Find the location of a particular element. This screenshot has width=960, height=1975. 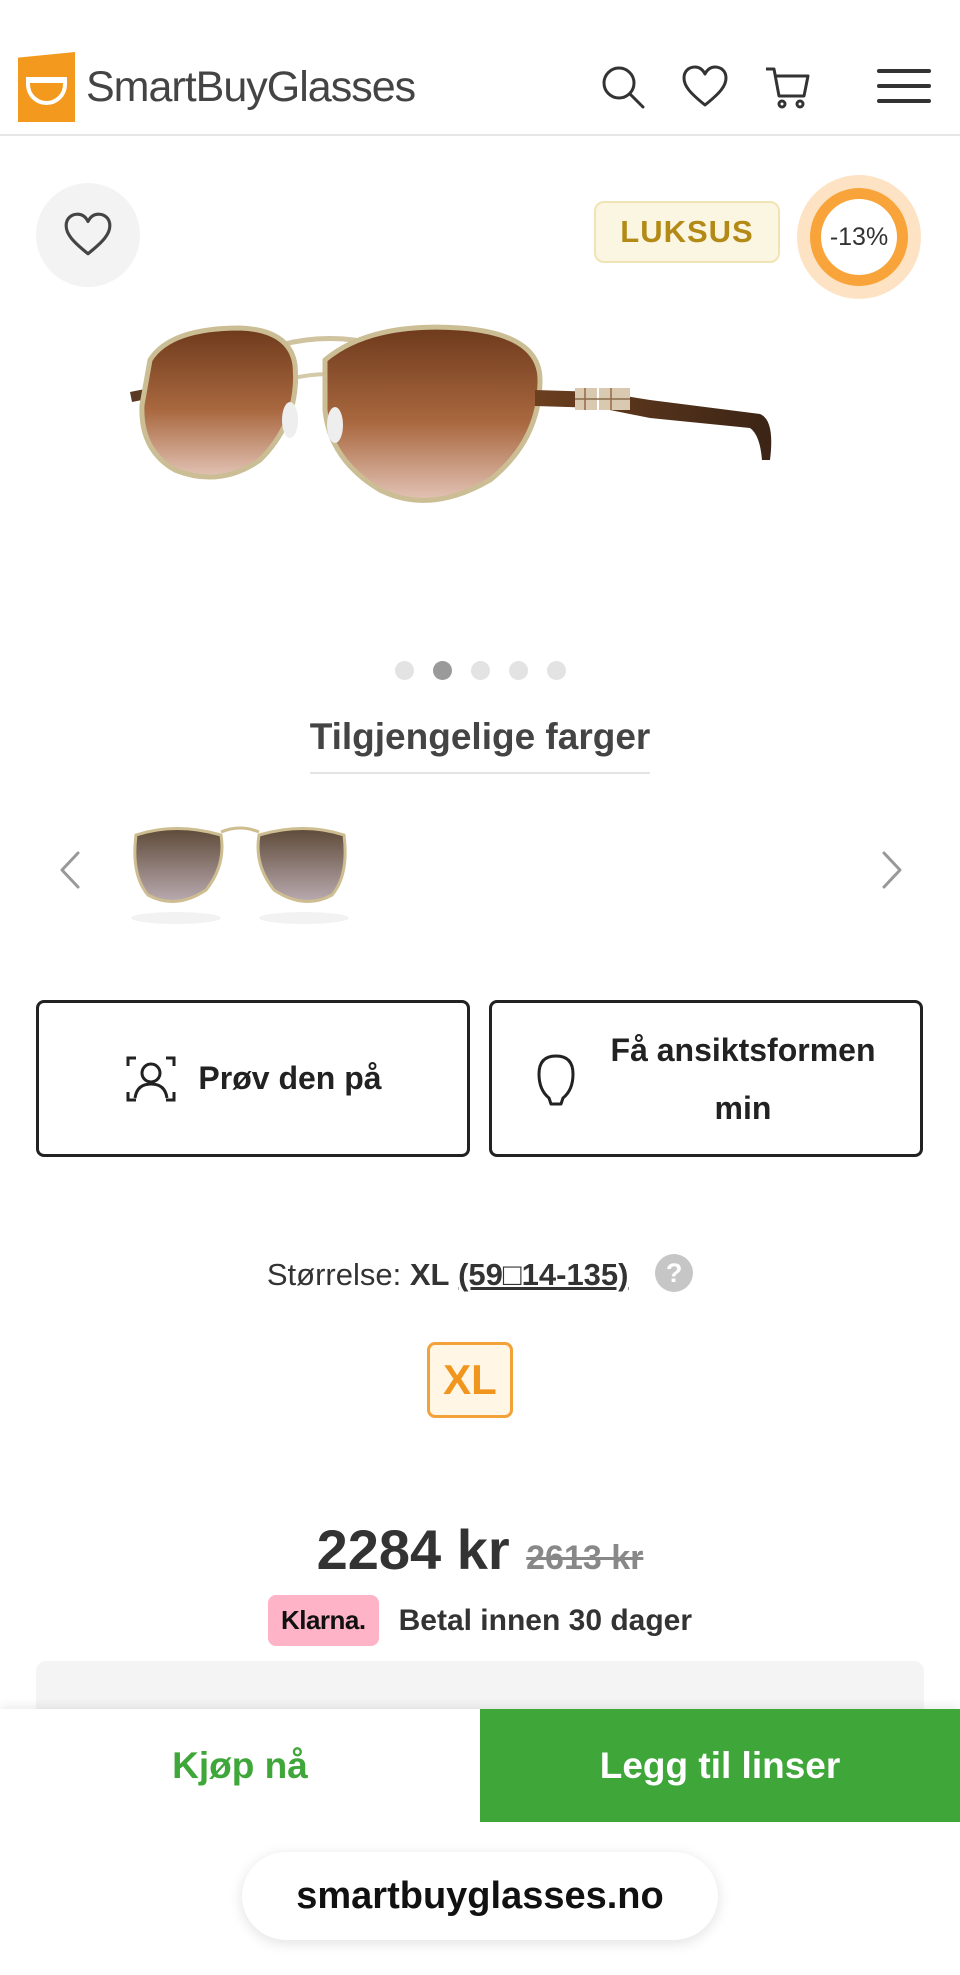

purchase-bar: Kjøp nå Legg til linser is located at coordinates (480, 1765).